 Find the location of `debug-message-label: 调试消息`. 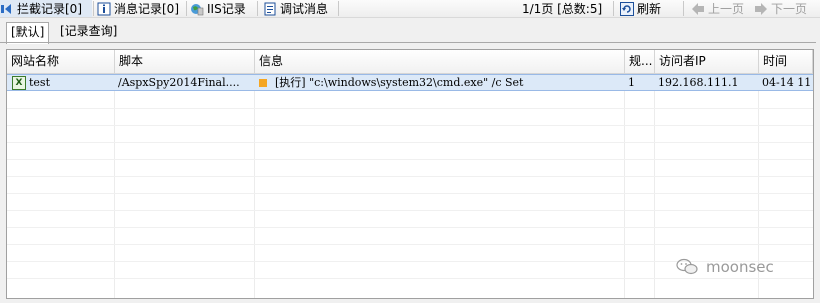

debug-message-label: 调试消息 is located at coordinates (304, 9).